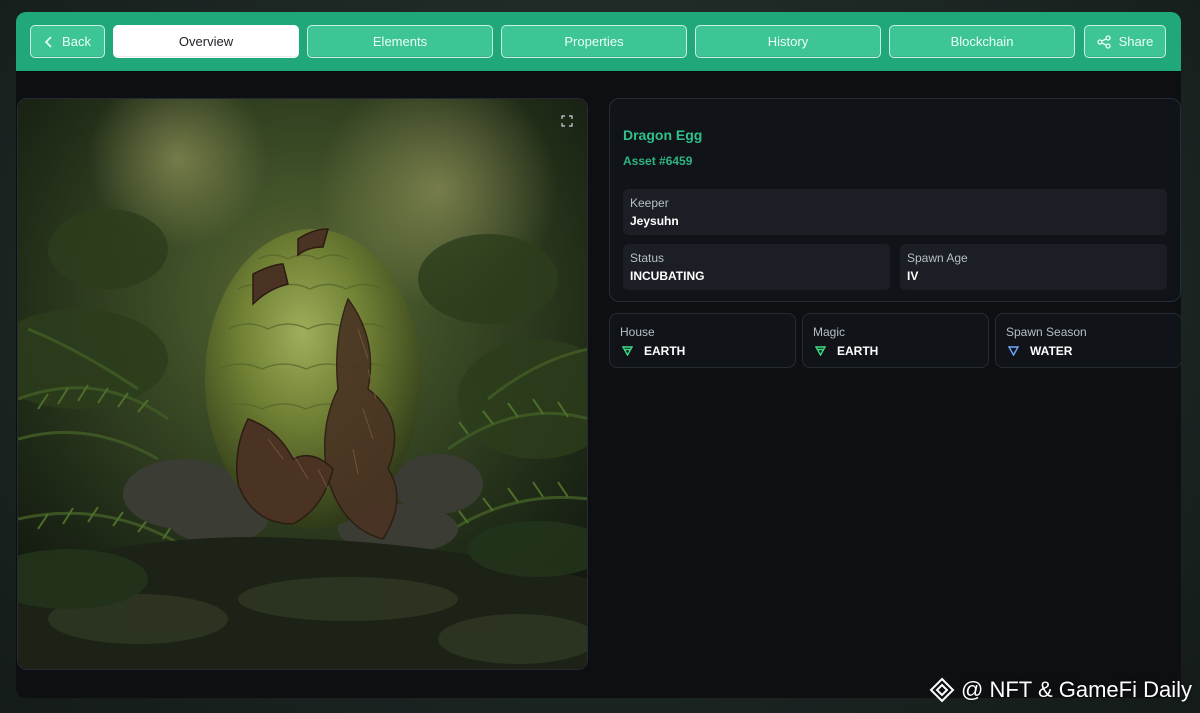 The image size is (1200, 713). What do you see at coordinates (895, 340) in the screenshot?
I see `magic-attribute: Magic EARTH` at bounding box center [895, 340].